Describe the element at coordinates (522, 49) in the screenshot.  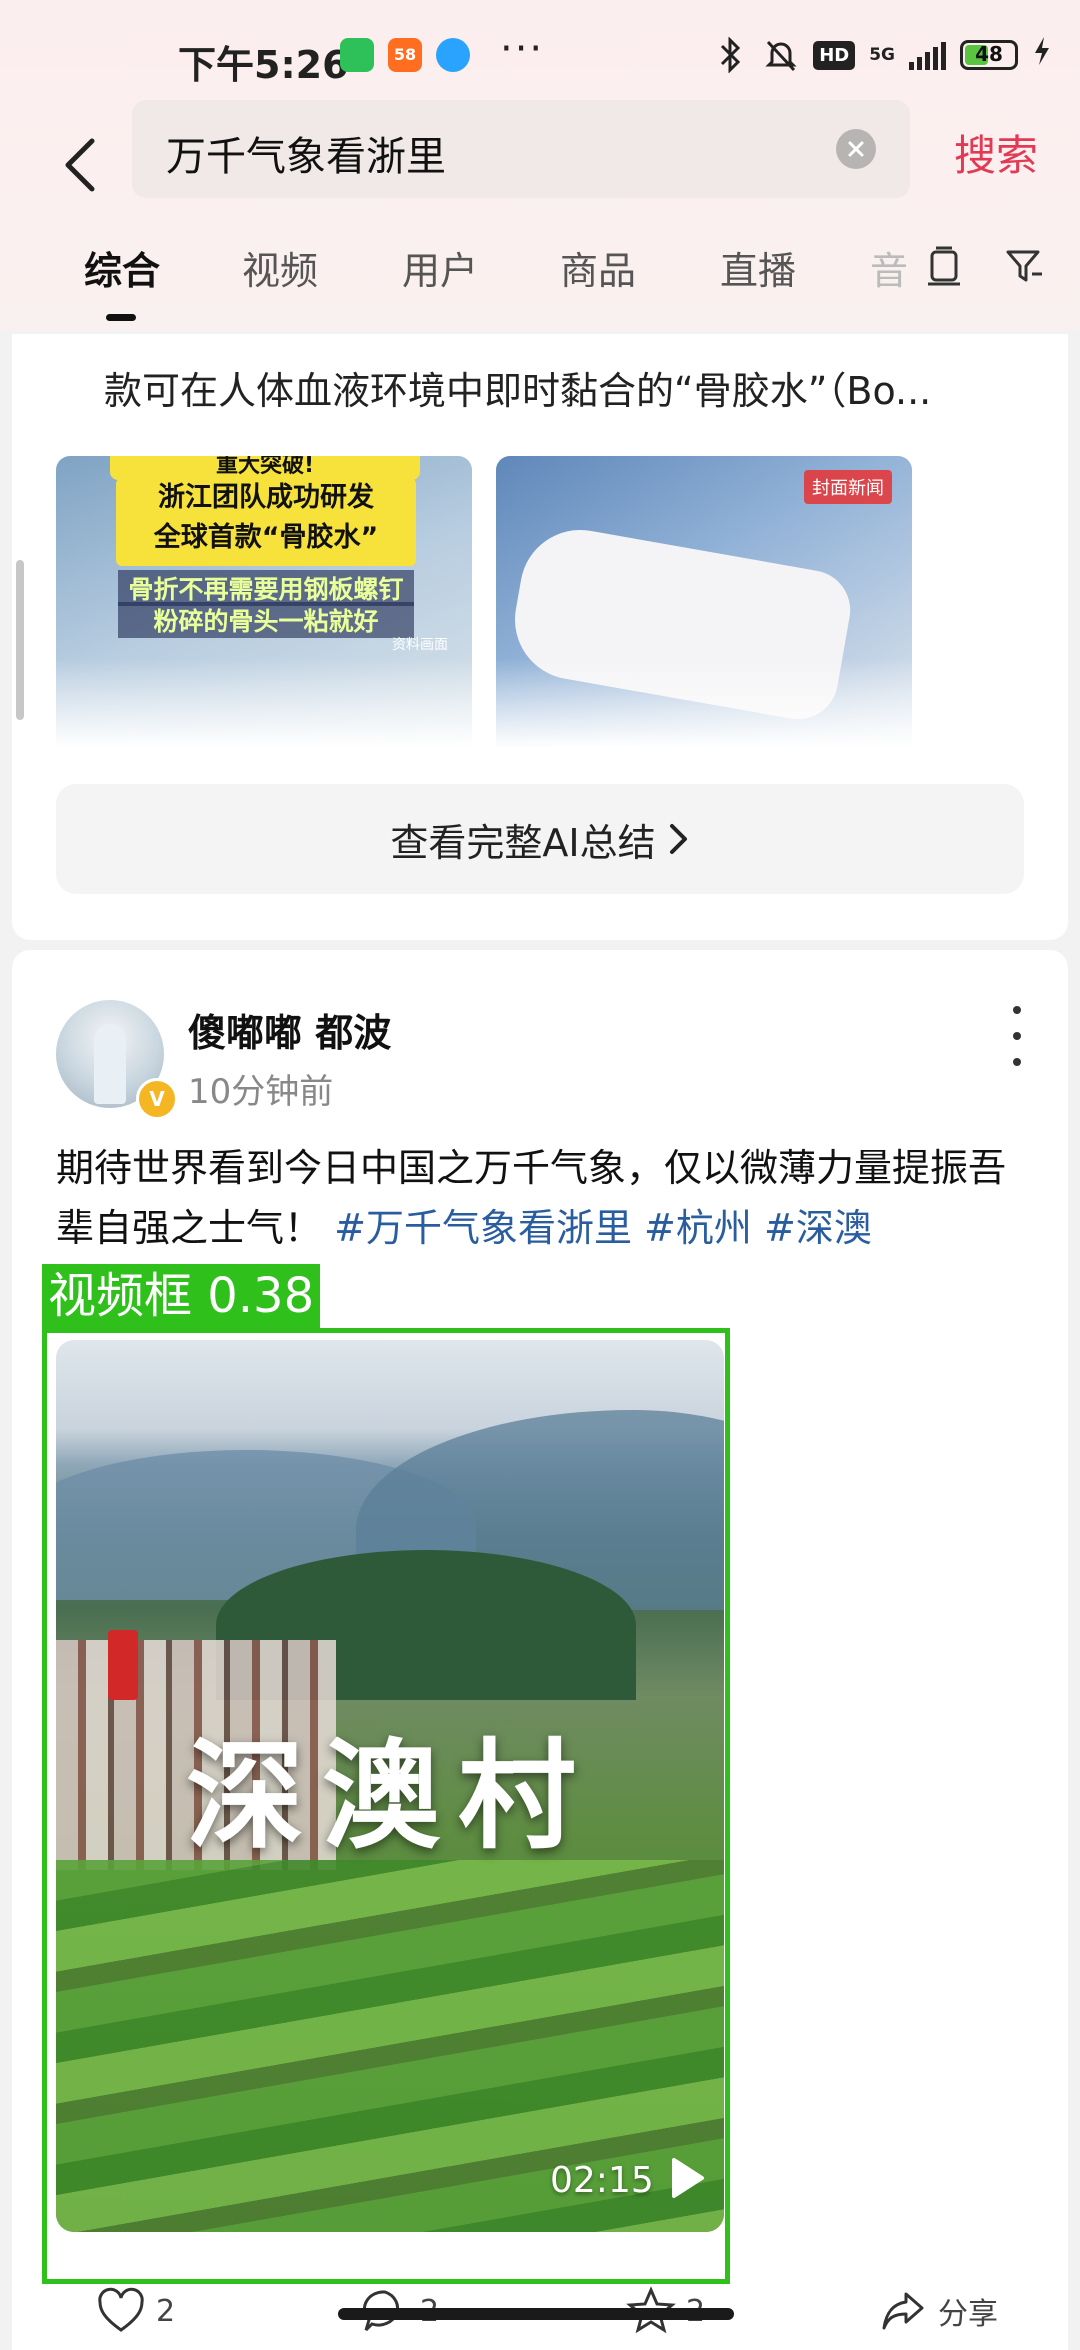
I see `more-notifications-icon: ···` at that location.